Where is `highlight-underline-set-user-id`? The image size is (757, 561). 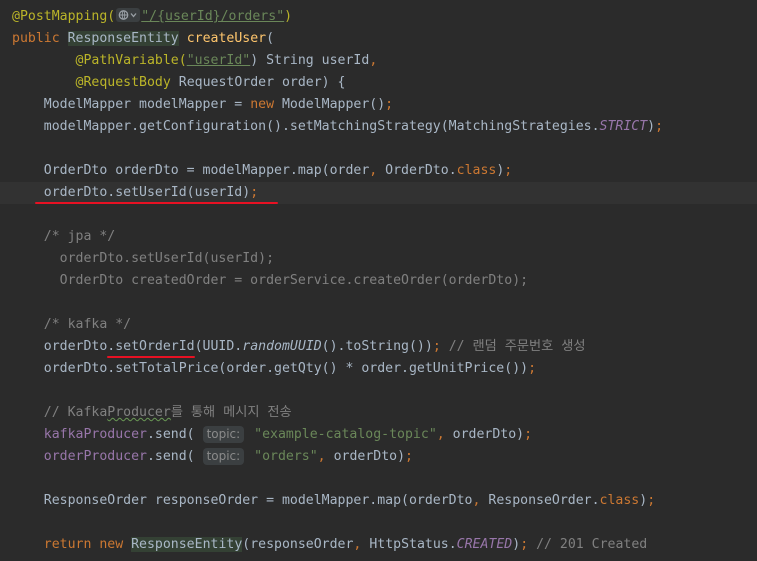
highlight-underline-set-user-id is located at coordinates (156, 203).